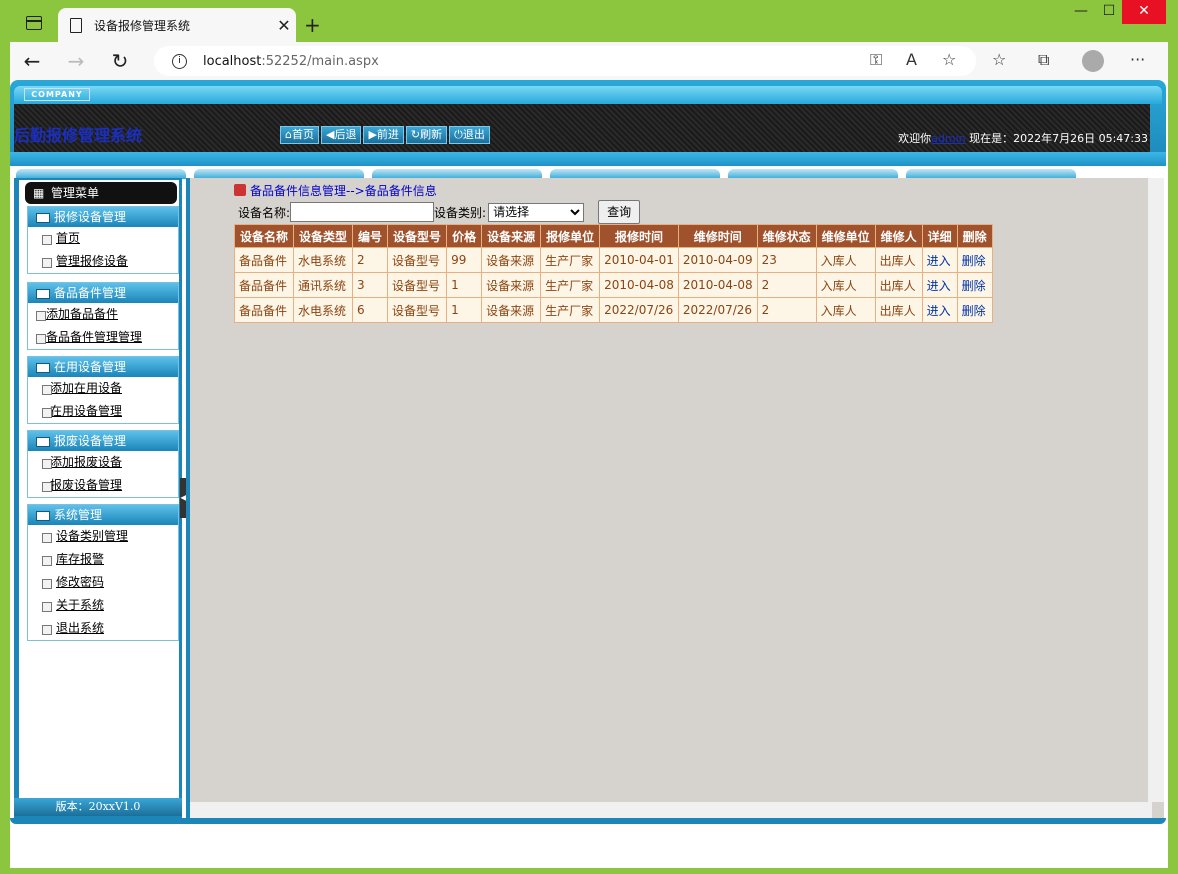 The width and height of the screenshot is (1178, 874). I want to click on cell: 通讯系统, so click(323, 285).